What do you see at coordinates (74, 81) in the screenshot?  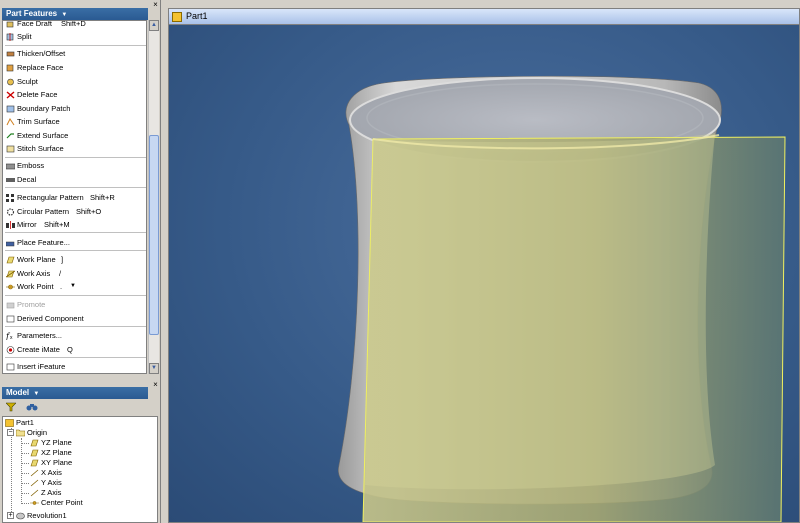 I see `tool-sculpt: Sculpt` at bounding box center [74, 81].